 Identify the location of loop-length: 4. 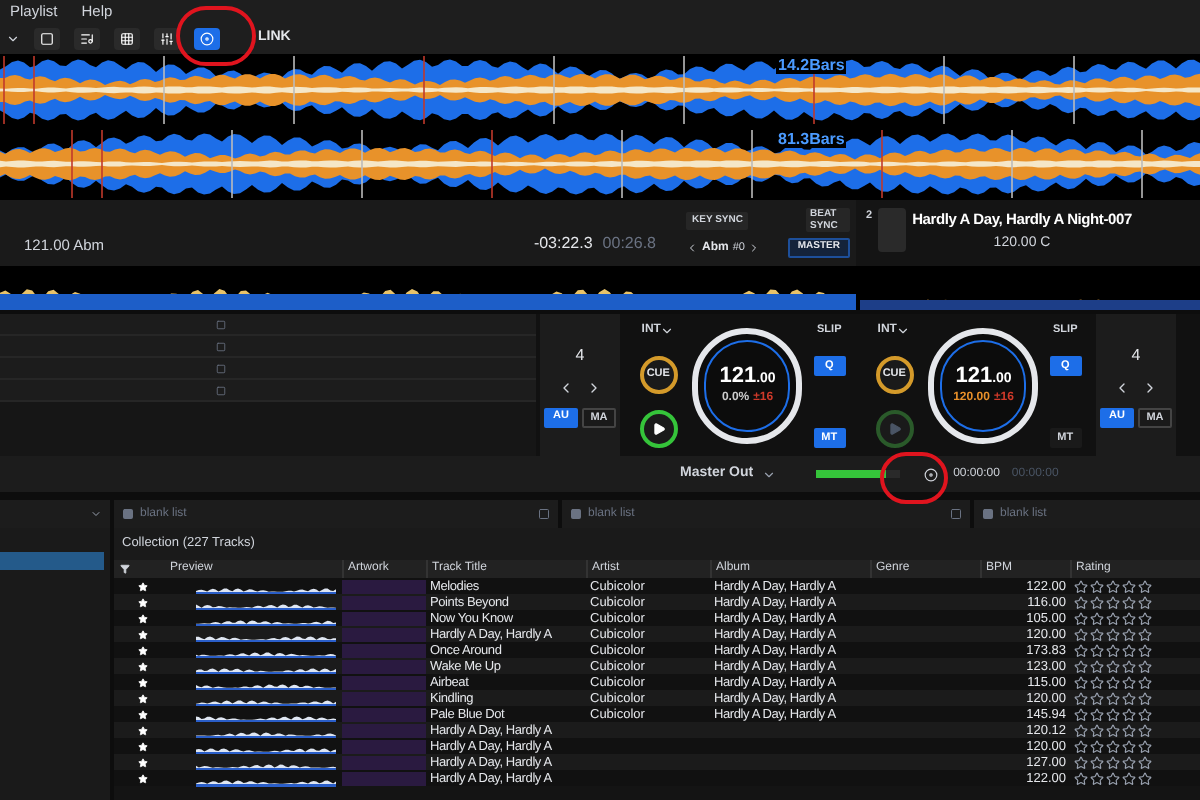
(1136, 355).